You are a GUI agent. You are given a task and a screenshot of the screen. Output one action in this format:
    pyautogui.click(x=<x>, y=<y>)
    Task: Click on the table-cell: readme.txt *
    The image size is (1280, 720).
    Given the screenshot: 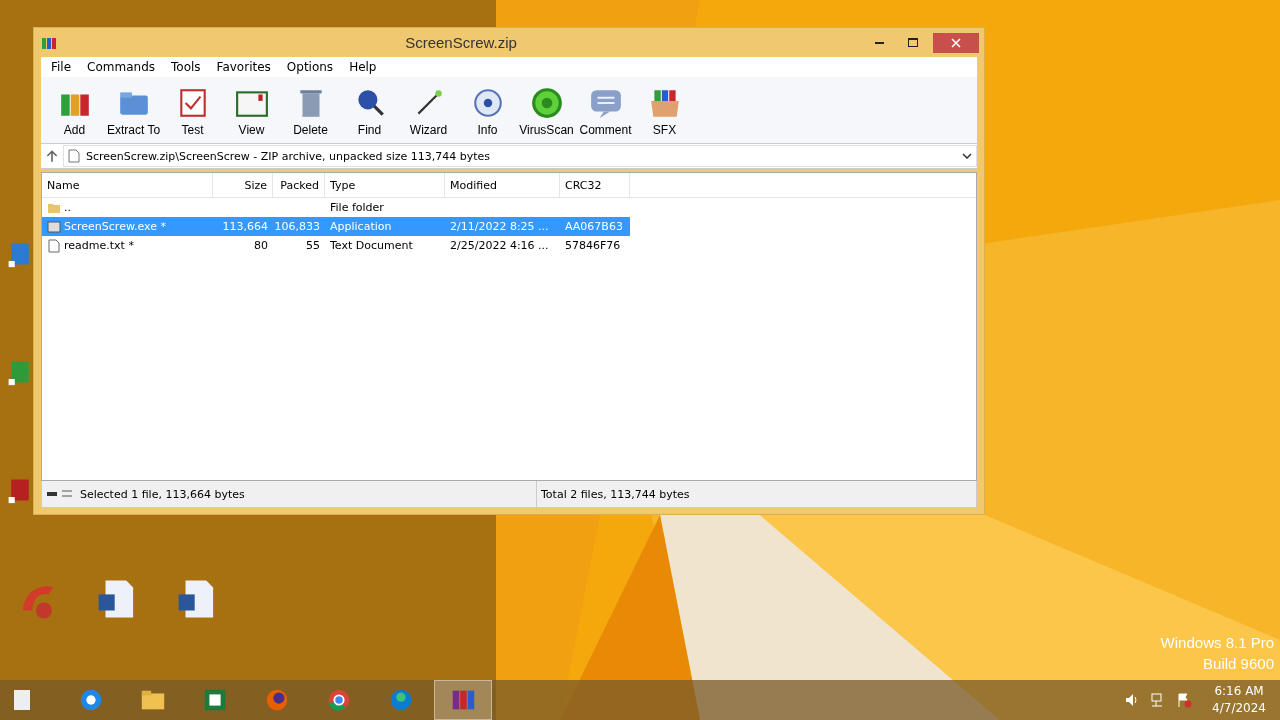 What is the action you would take?
    pyautogui.click(x=99, y=245)
    